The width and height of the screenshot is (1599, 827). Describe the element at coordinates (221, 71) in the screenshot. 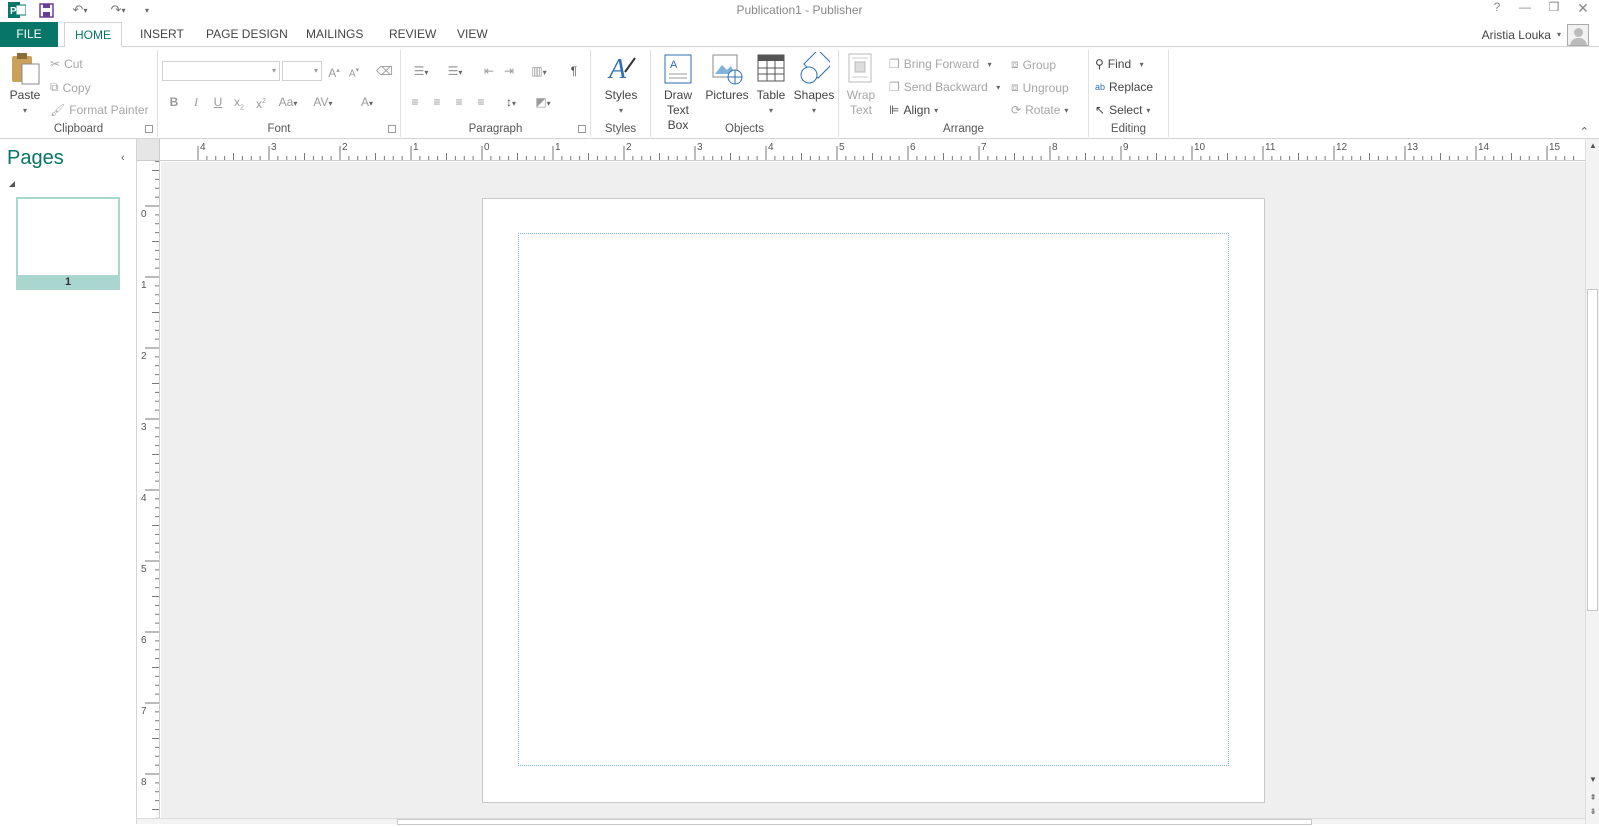

I see `font-name-dropdown: ▾` at that location.